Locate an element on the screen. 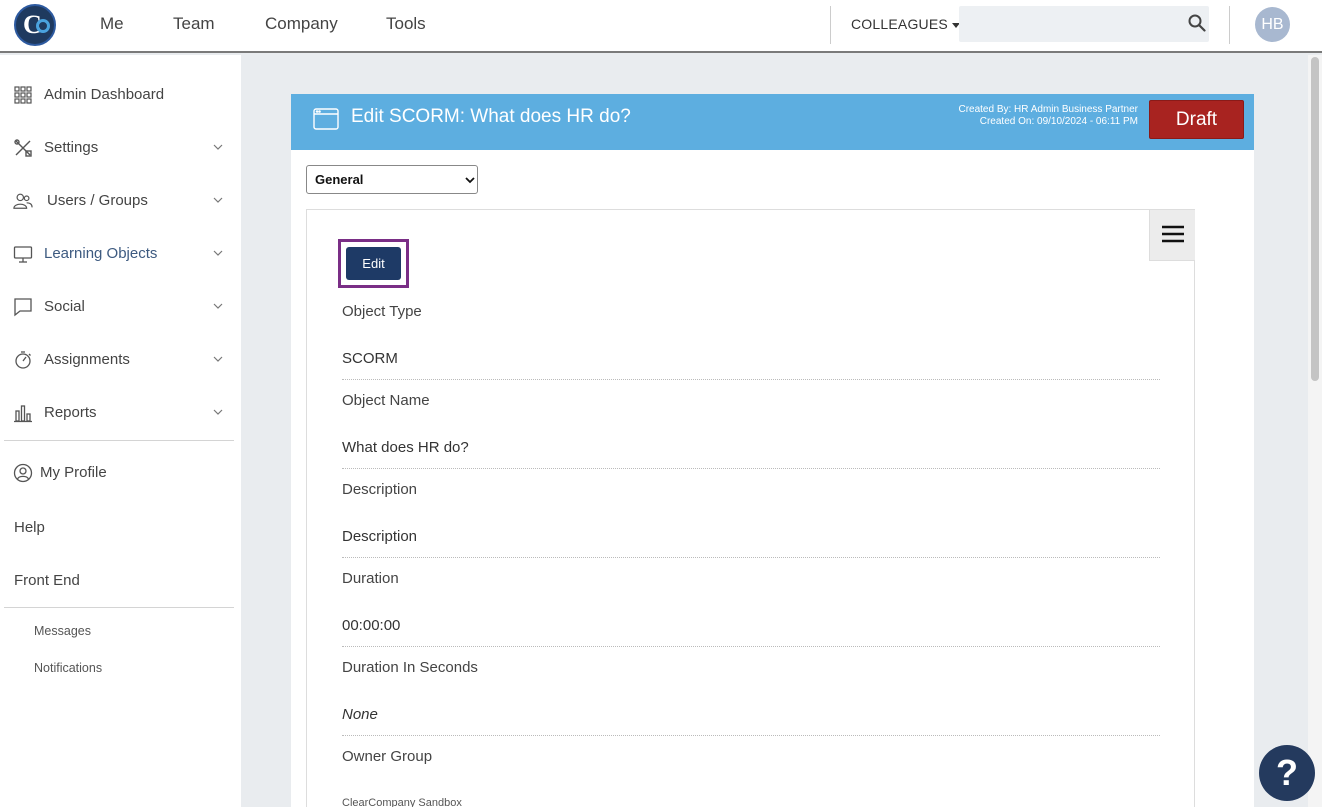 This screenshot has width=1322, height=807. sidebar-item-label: Admin Dashboard is located at coordinates (104, 94).